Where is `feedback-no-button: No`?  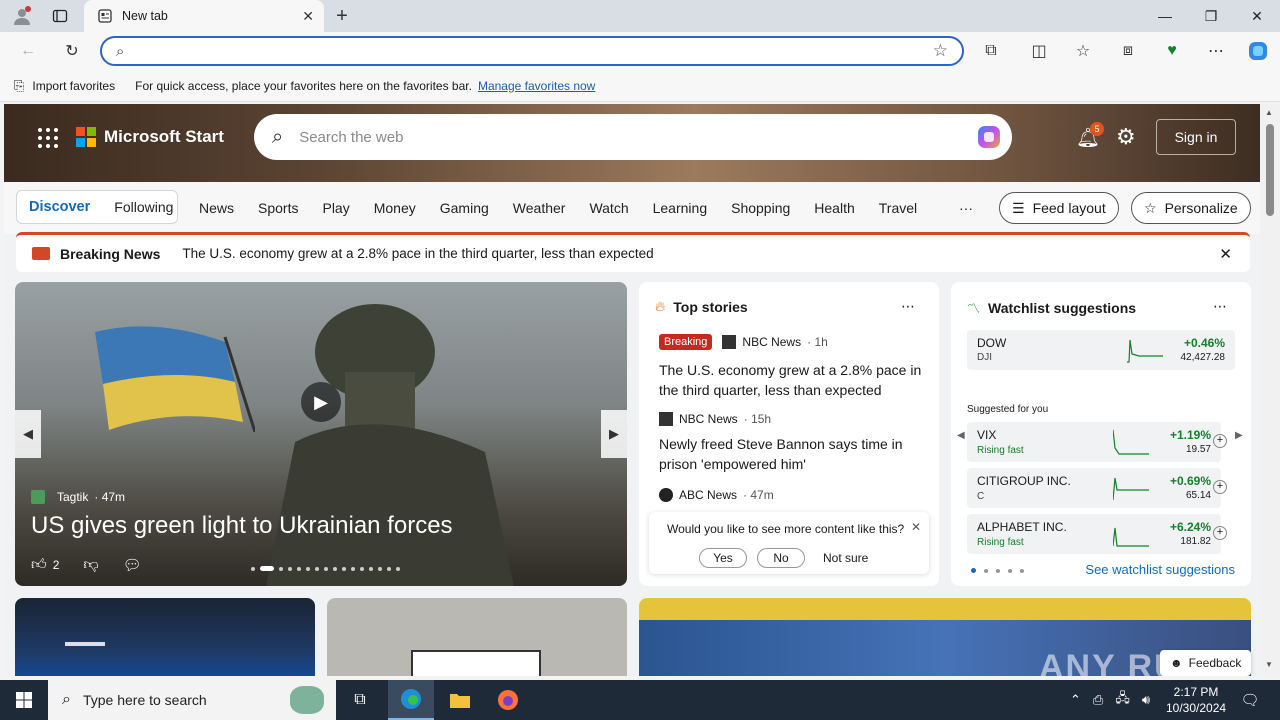 feedback-no-button: No is located at coordinates (781, 558).